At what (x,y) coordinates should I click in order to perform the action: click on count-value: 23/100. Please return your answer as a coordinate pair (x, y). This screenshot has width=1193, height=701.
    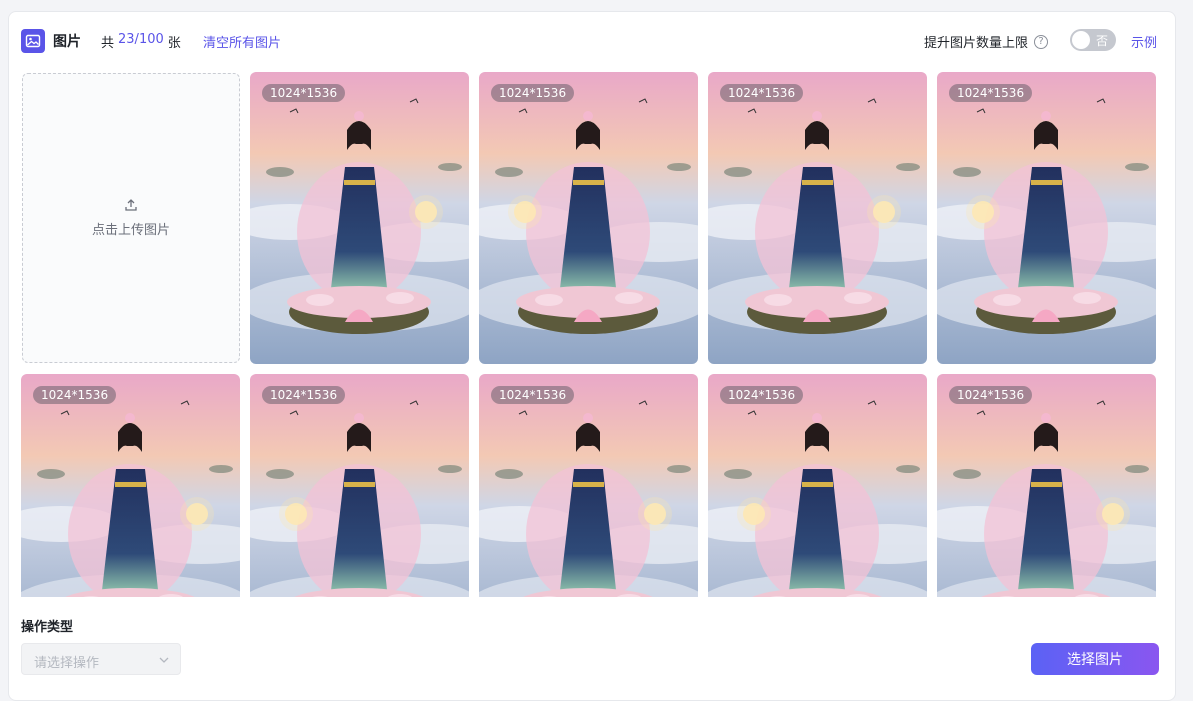
    Looking at the image, I should click on (141, 39).